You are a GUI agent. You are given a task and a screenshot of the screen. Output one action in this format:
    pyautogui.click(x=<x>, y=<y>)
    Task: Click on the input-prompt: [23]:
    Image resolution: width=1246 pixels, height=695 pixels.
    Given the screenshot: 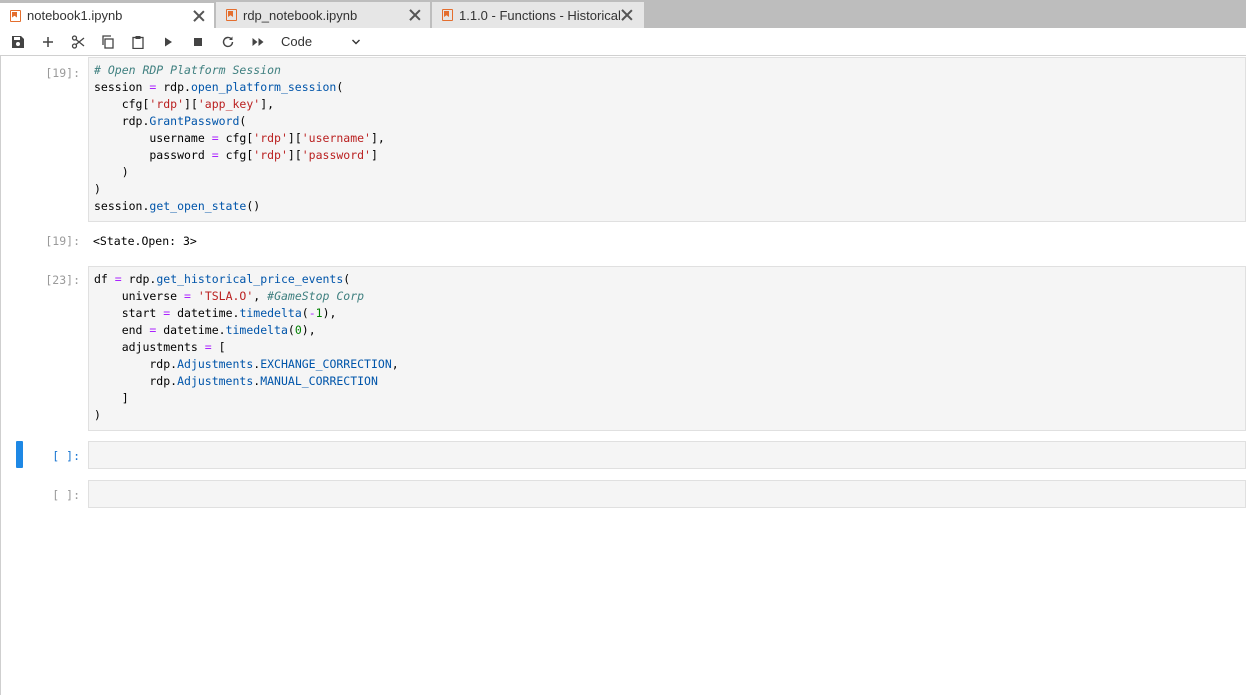 What is the action you would take?
    pyautogui.click(x=62, y=280)
    